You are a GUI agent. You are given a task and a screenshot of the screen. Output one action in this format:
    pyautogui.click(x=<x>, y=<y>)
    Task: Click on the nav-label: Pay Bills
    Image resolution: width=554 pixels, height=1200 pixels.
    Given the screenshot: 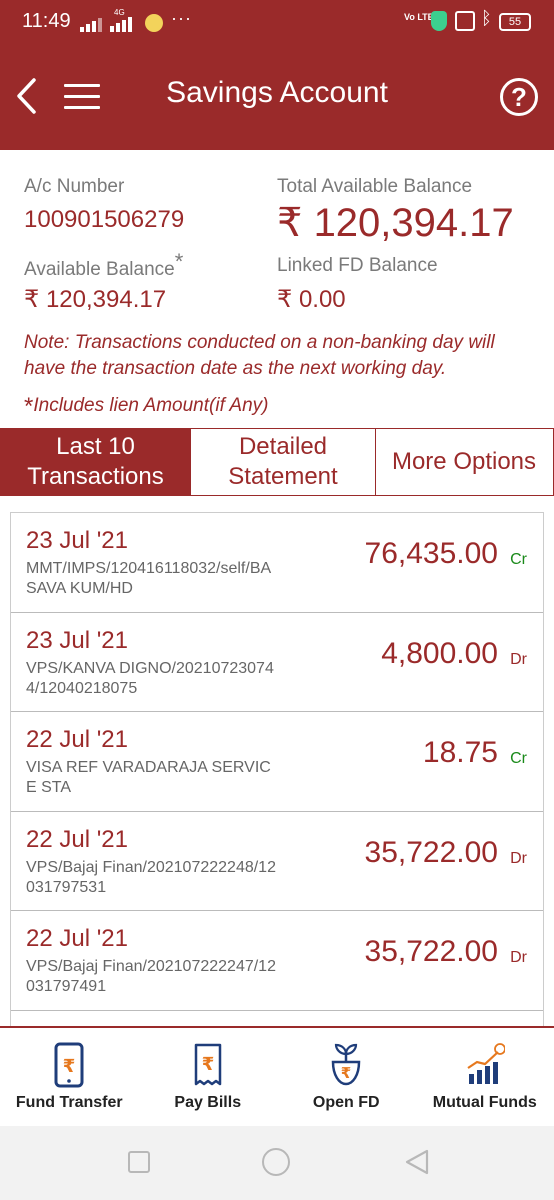 What is the action you would take?
    pyautogui.click(x=208, y=1102)
    